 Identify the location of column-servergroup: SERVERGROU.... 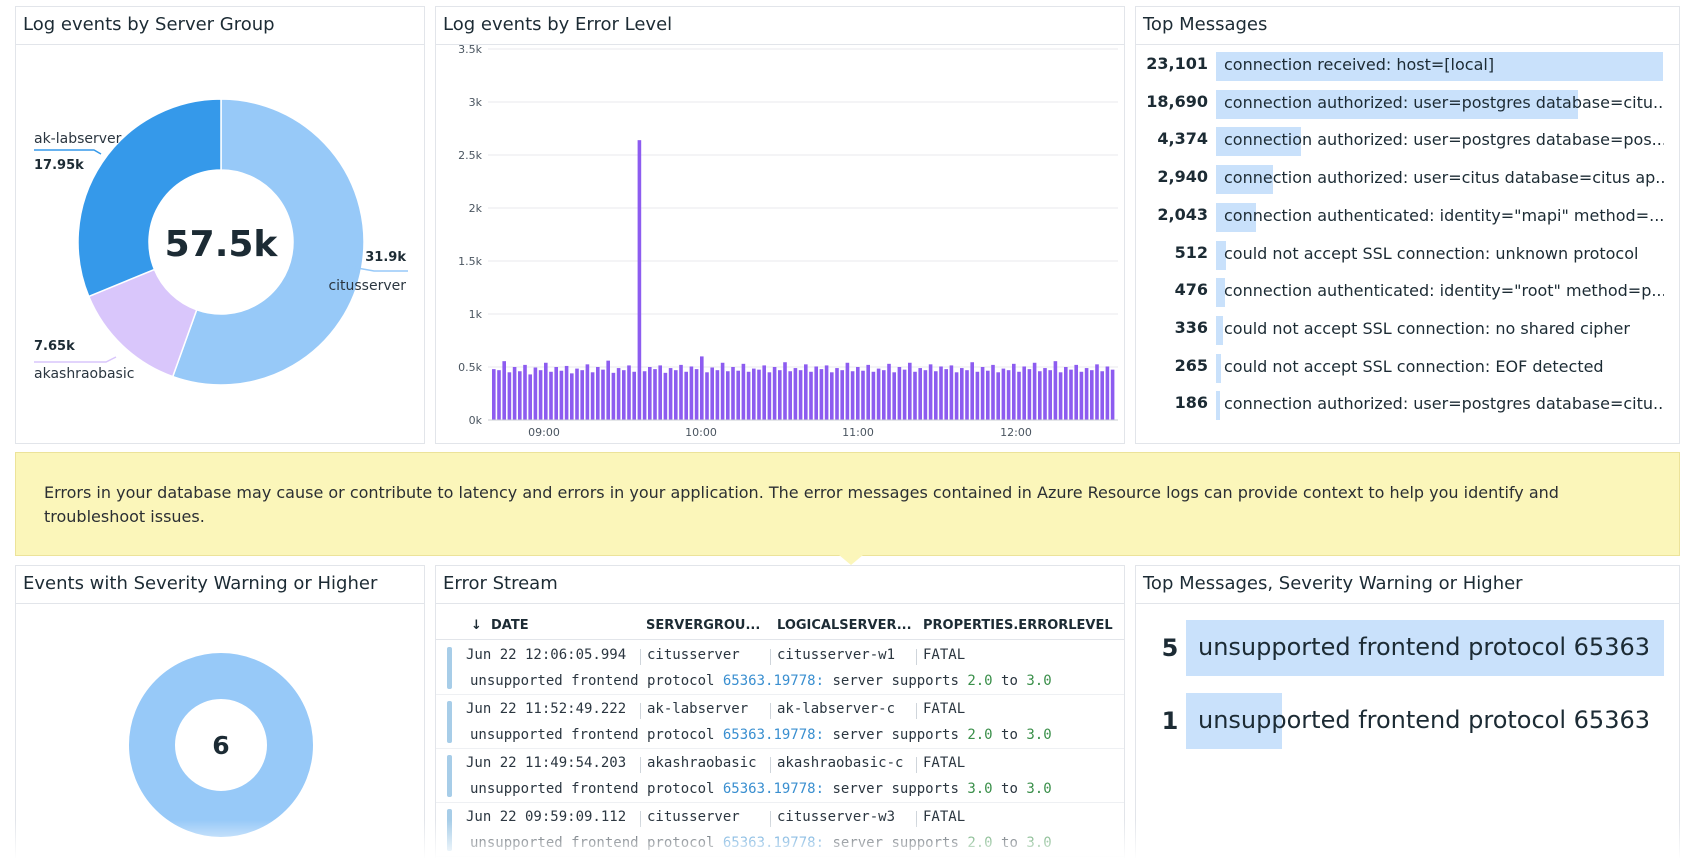
(703, 625).